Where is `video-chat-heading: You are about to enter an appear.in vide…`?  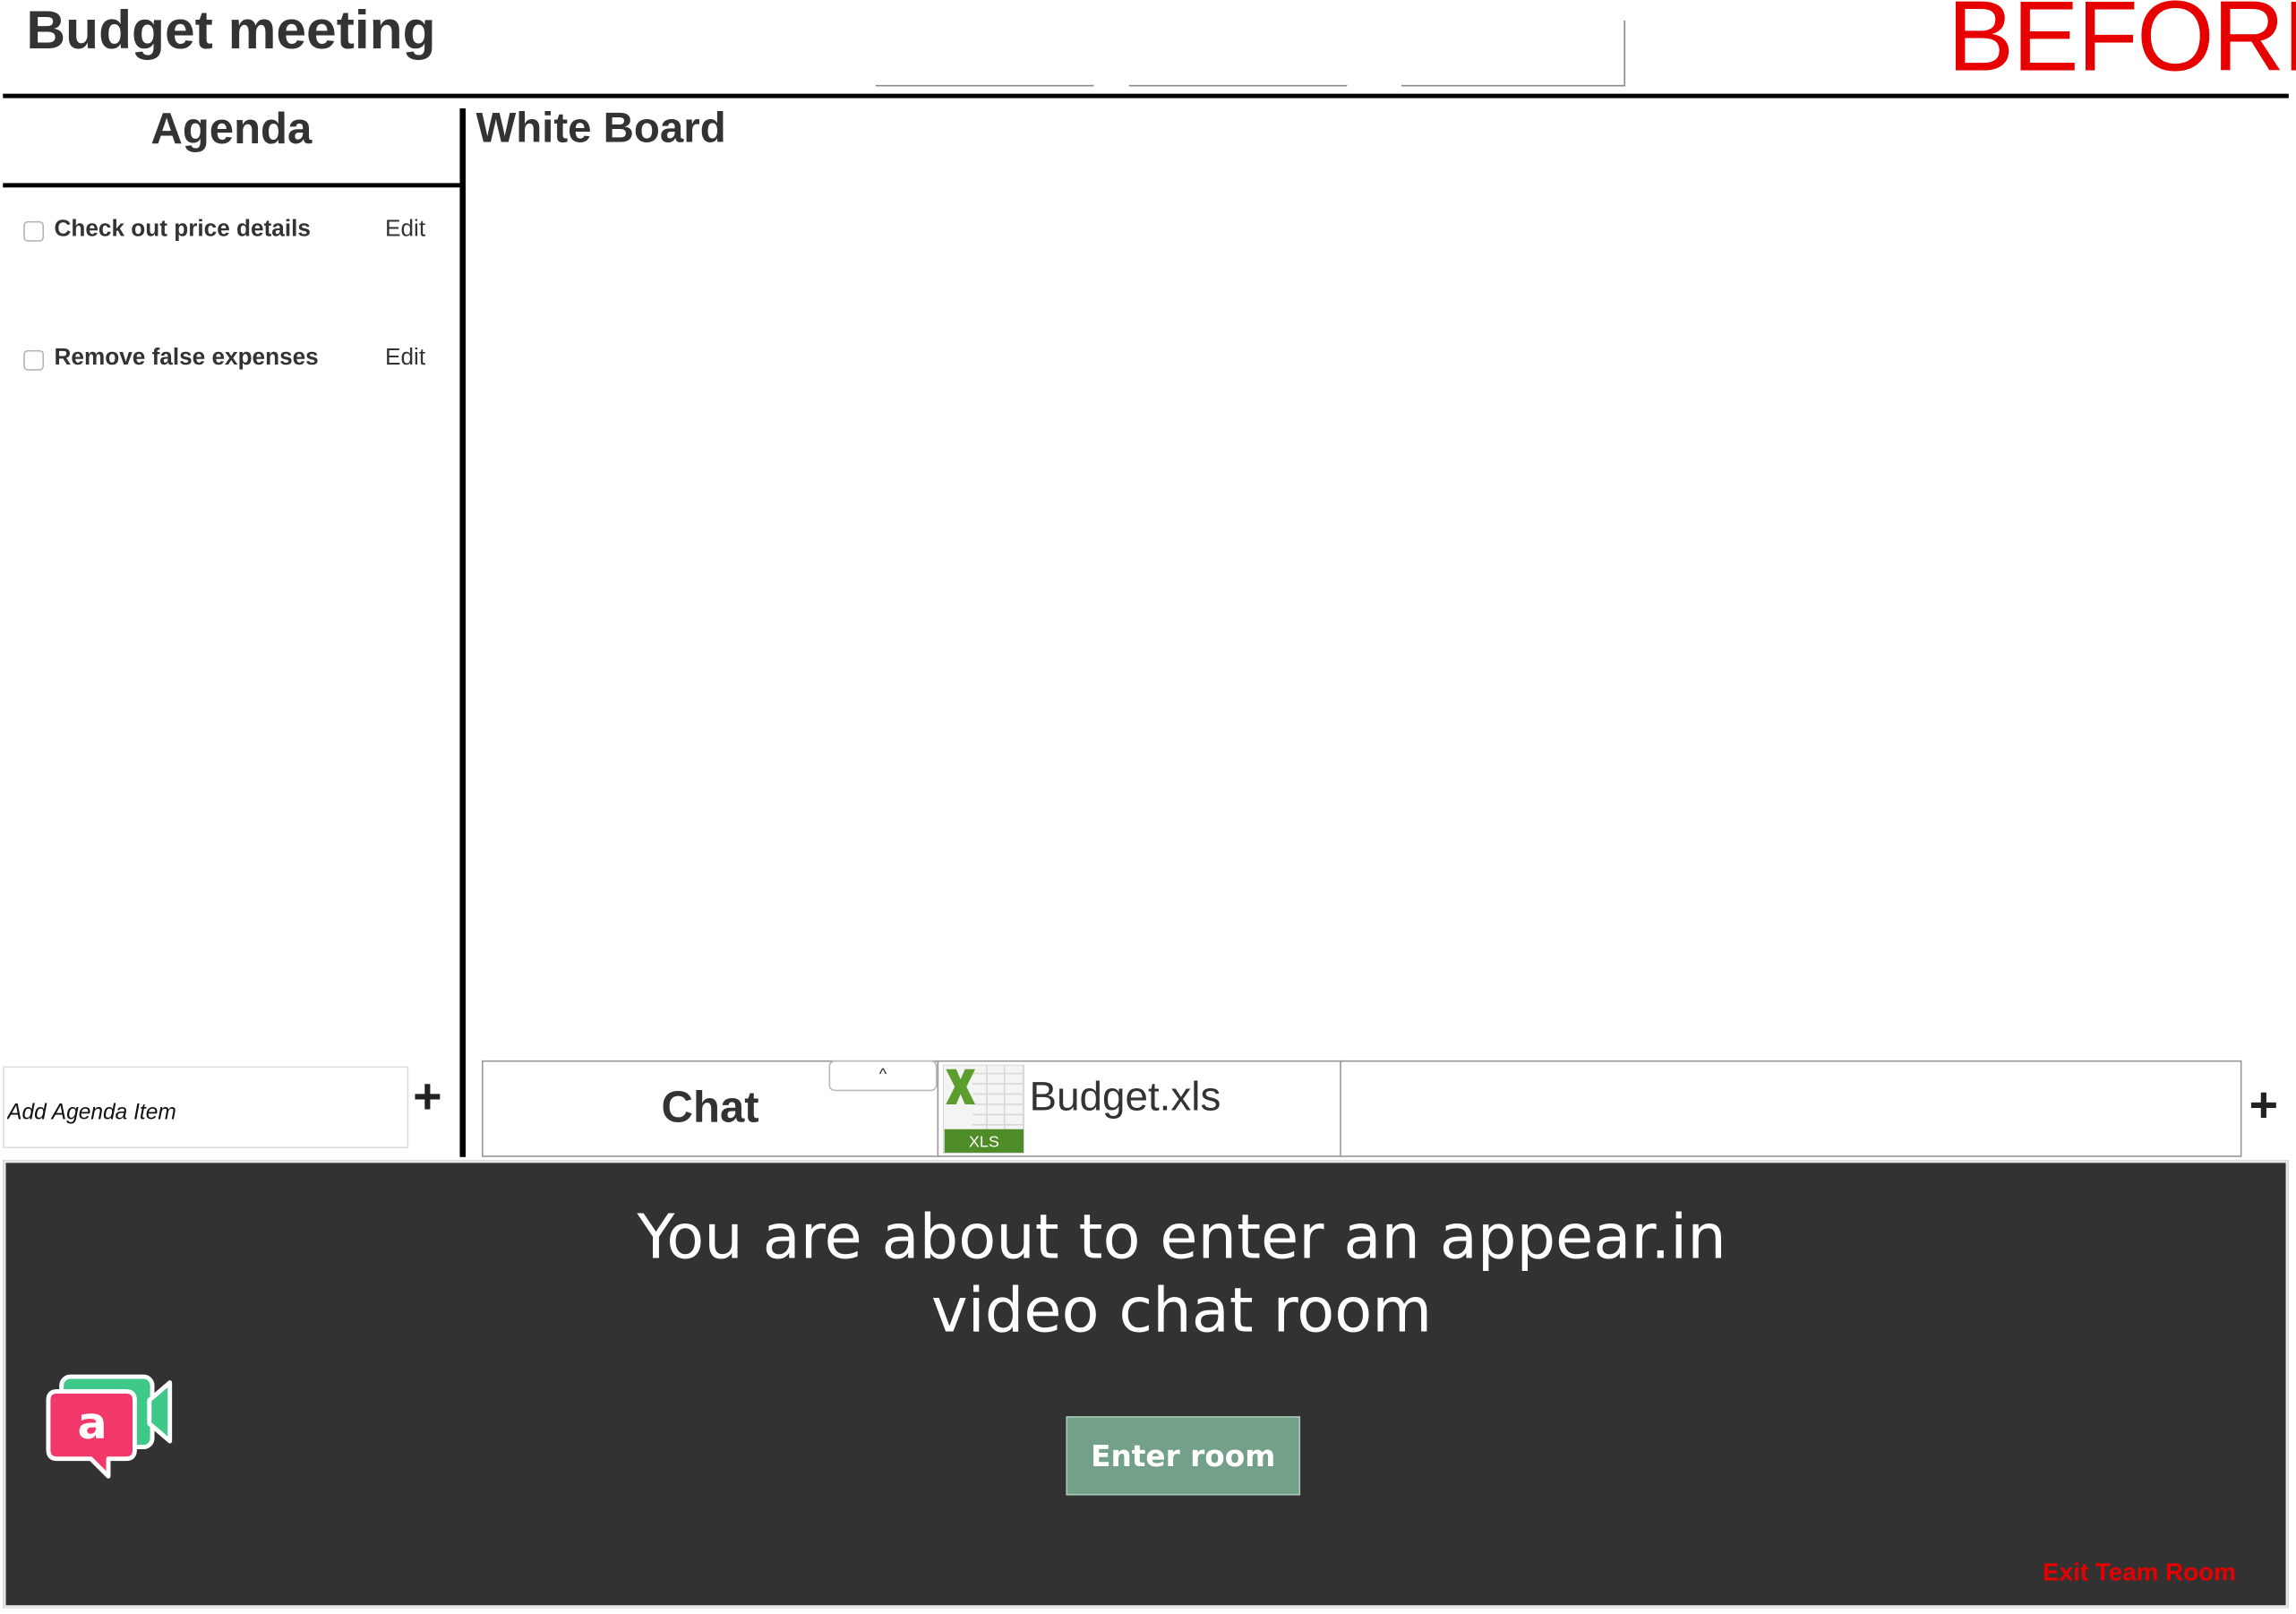
video-chat-heading: You are about to enter an appear.in vide… is located at coordinates (1149, 1275).